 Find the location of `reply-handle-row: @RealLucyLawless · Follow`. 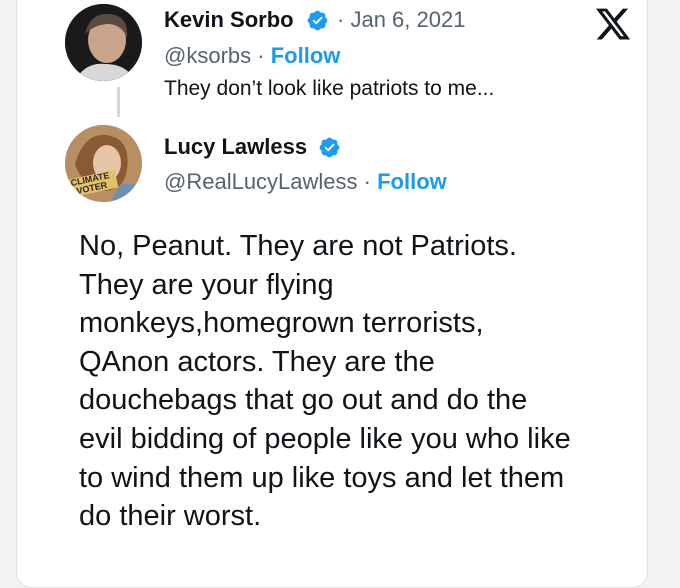

reply-handle-row: @RealLucyLawless · Follow is located at coordinates (305, 181).